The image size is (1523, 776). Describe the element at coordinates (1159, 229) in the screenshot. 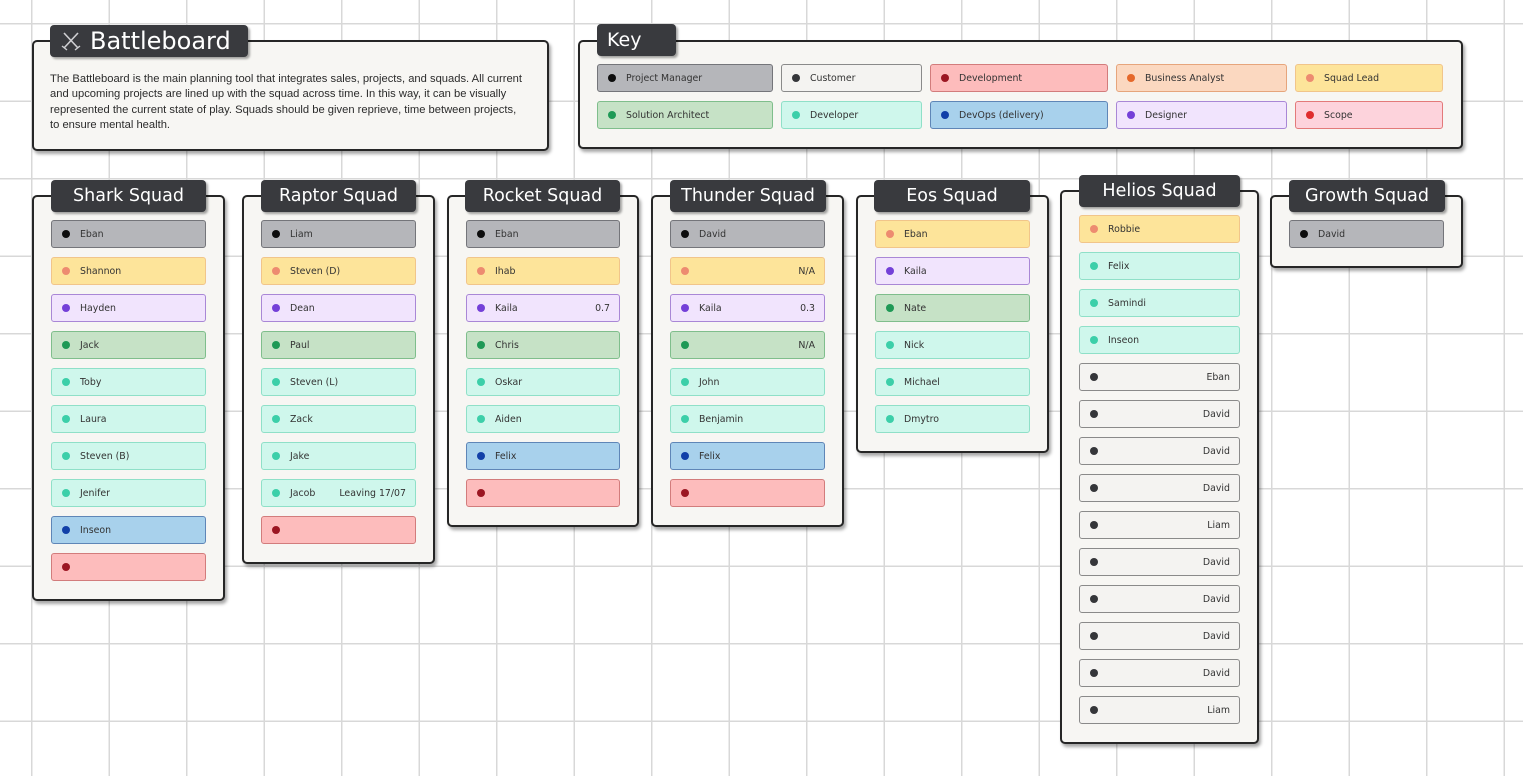

I see `squad-member-row: Robbie` at that location.